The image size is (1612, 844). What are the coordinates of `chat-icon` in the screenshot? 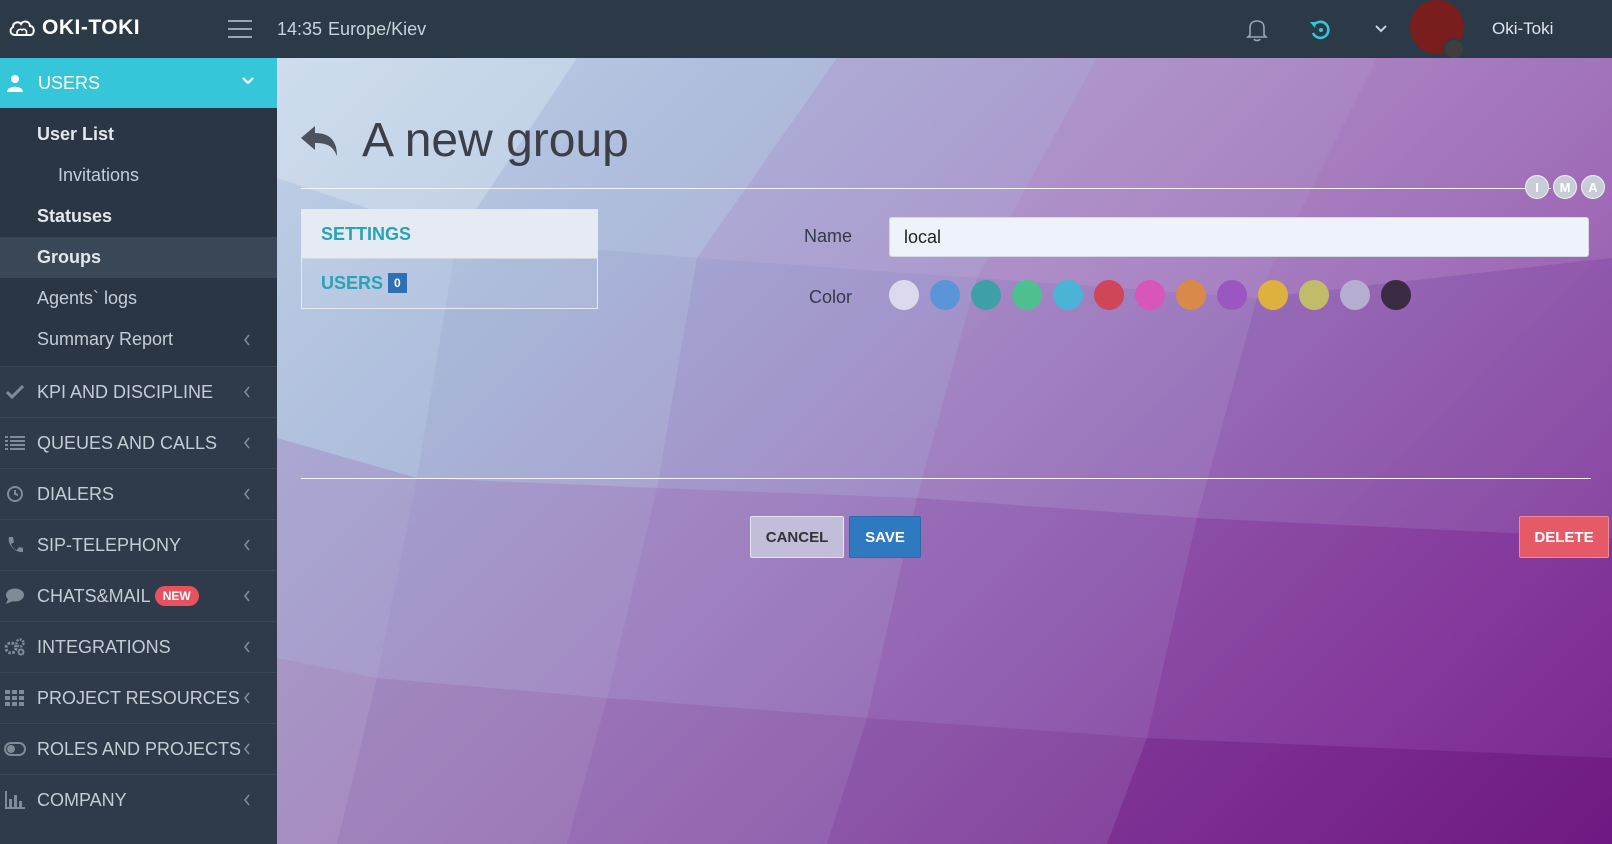 It's located at (15, 596).